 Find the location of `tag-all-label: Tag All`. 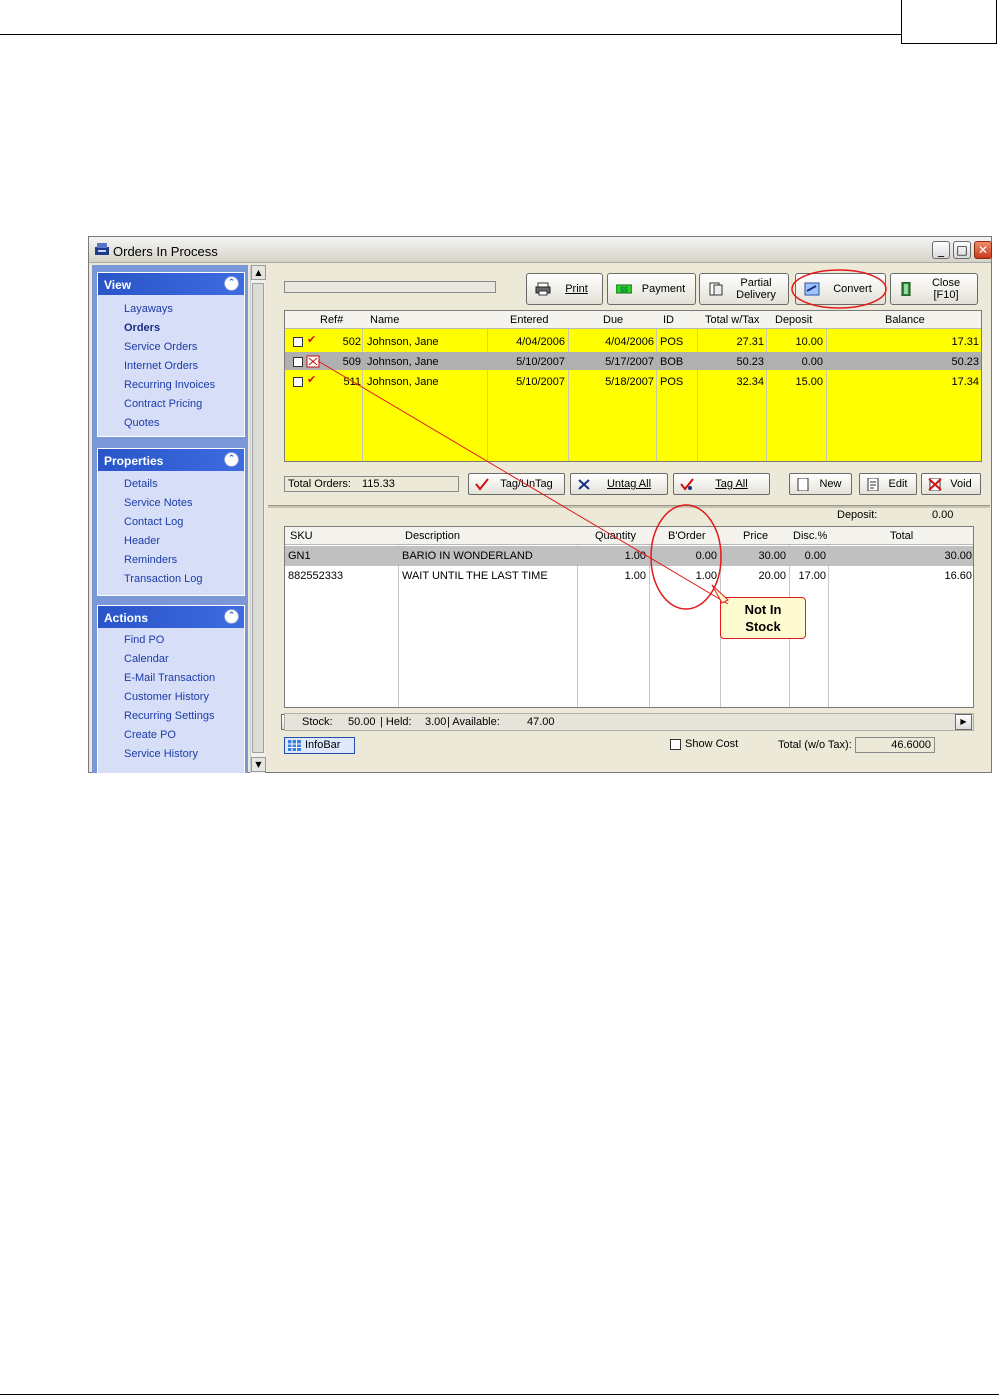

tag-all-label: Tag All is located at coordinates (731, 484).